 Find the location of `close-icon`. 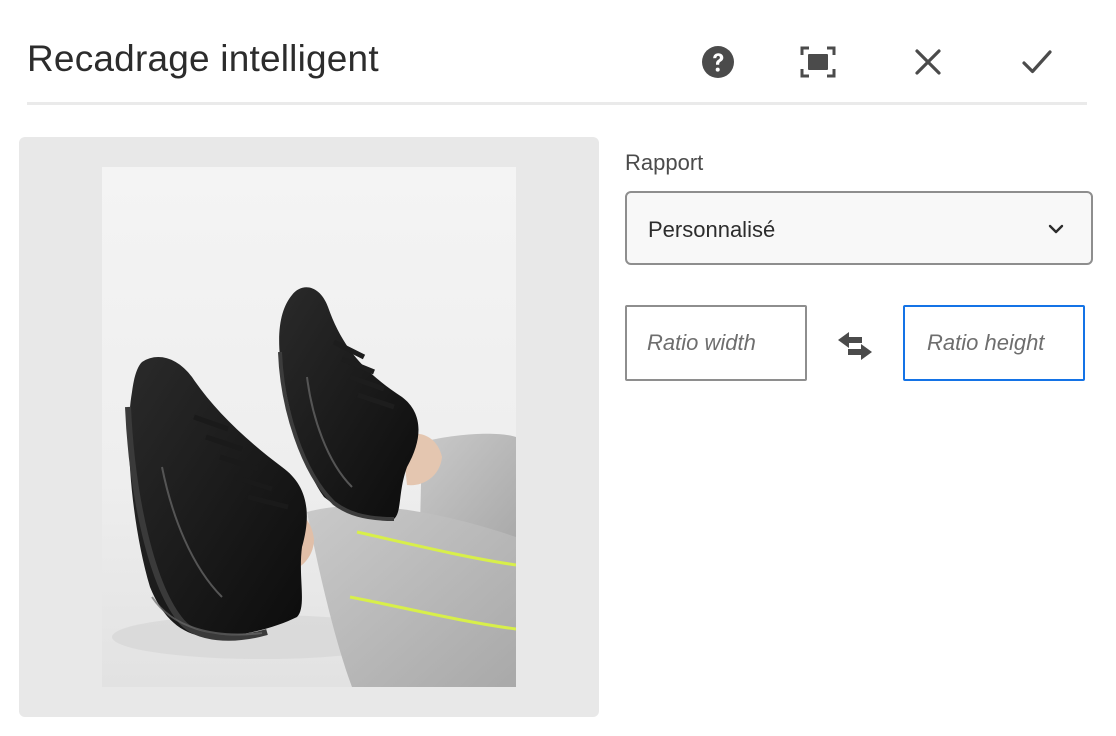

close-icon is located at coordinates (928, 62).